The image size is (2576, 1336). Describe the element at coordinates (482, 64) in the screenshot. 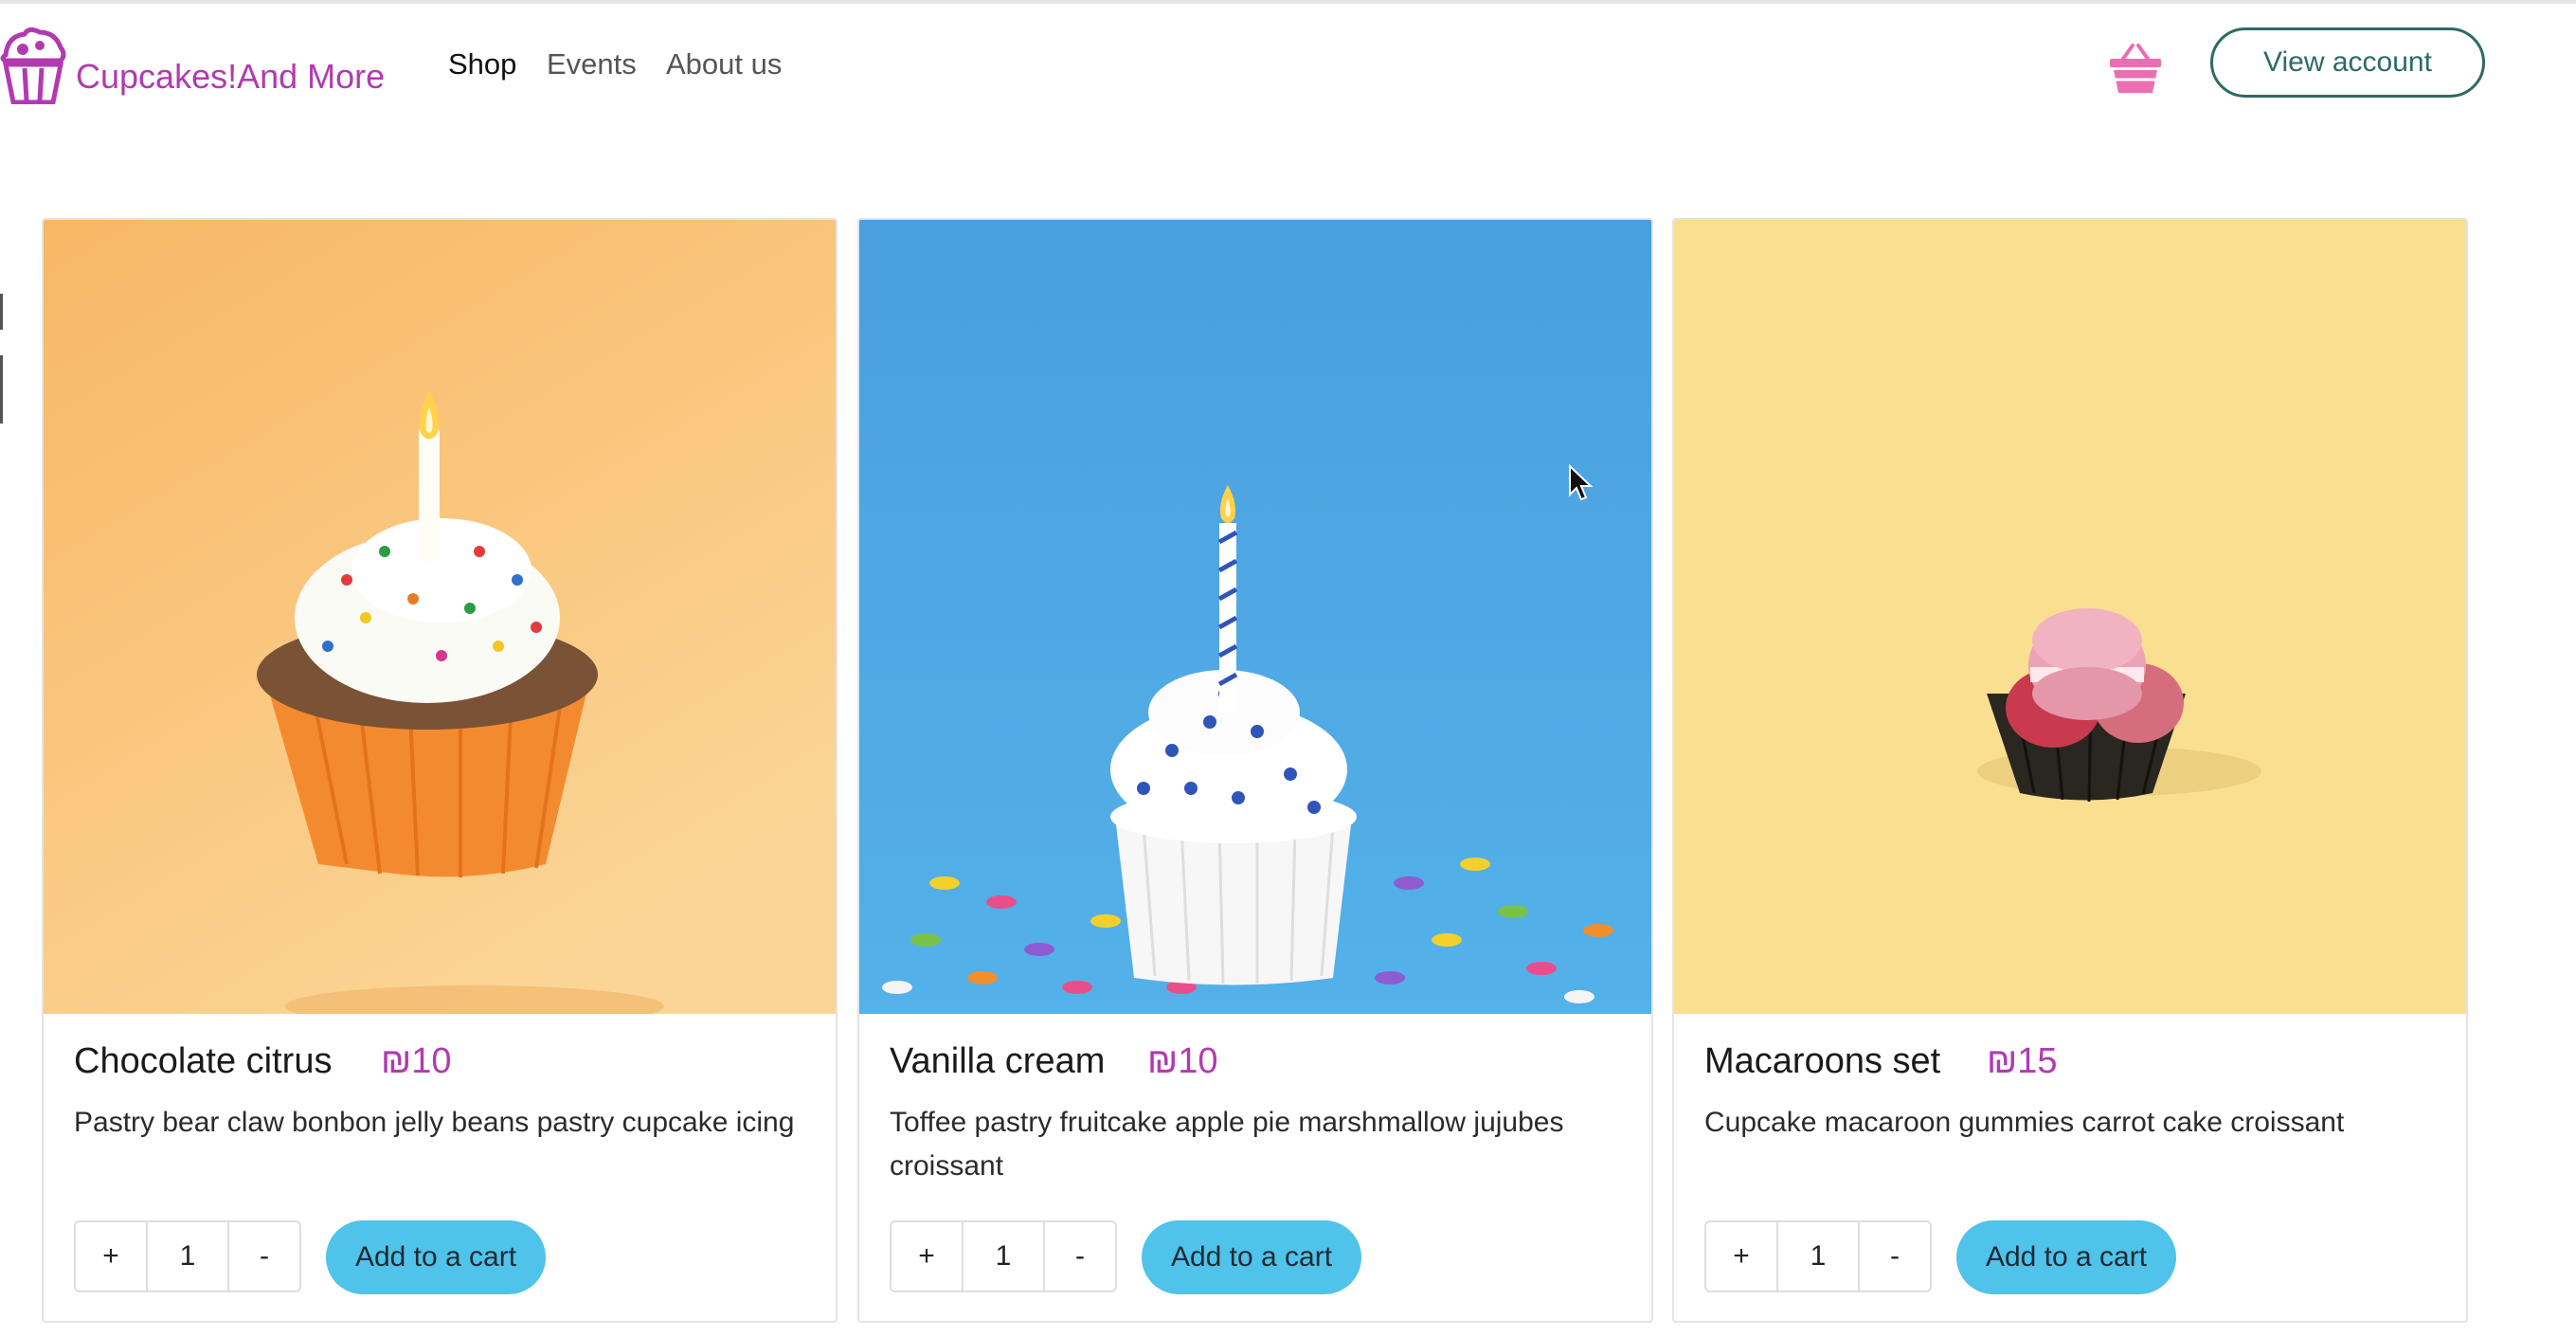

I see `nav-shop: Shop` at that location.